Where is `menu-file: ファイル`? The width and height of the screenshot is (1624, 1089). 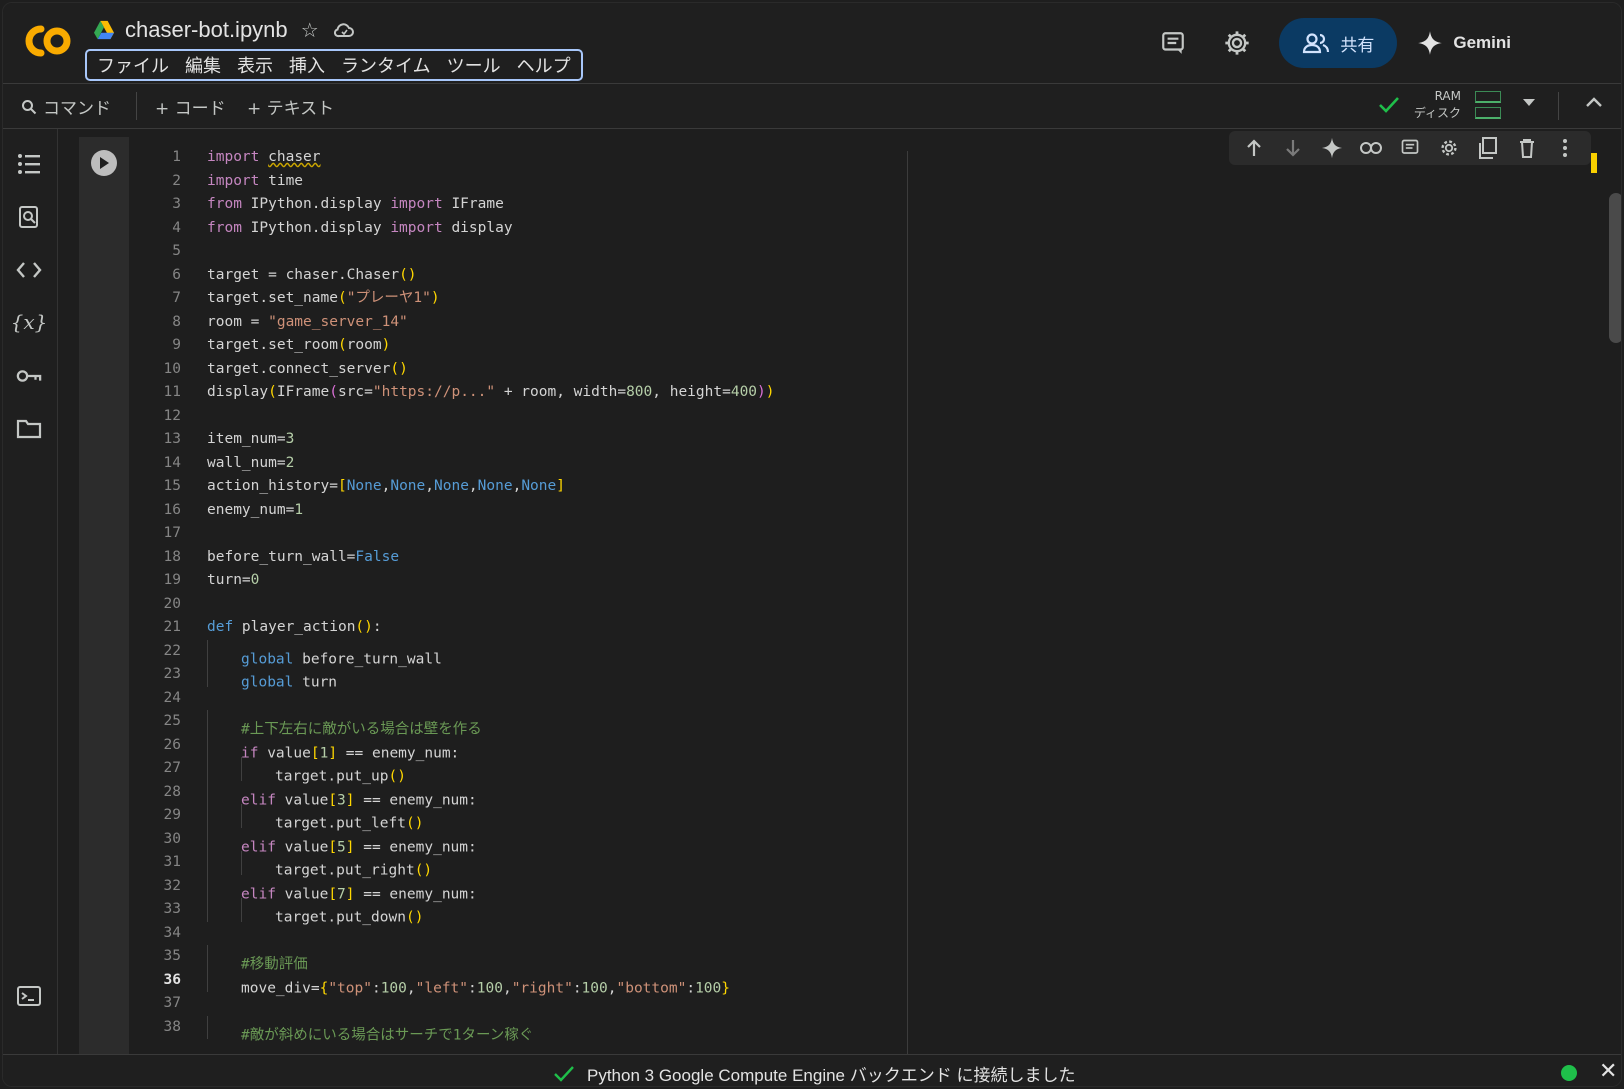
menu-file: ファイル is located at coordinates (133, 65).